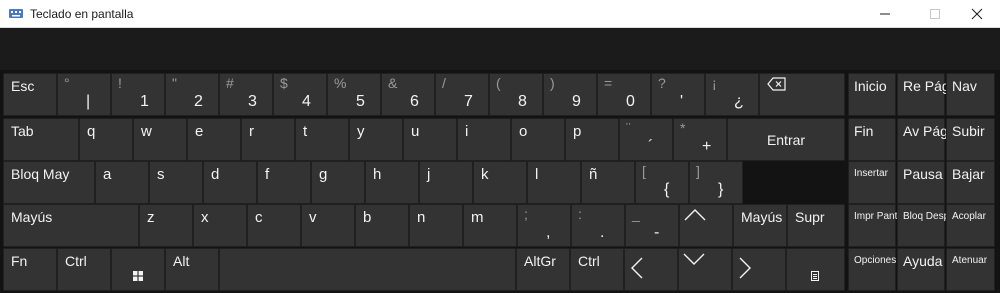  What do you see at coordinates (220, 225) in the screenshot?
I see `key-x: x` at bounding box center [220, 225].